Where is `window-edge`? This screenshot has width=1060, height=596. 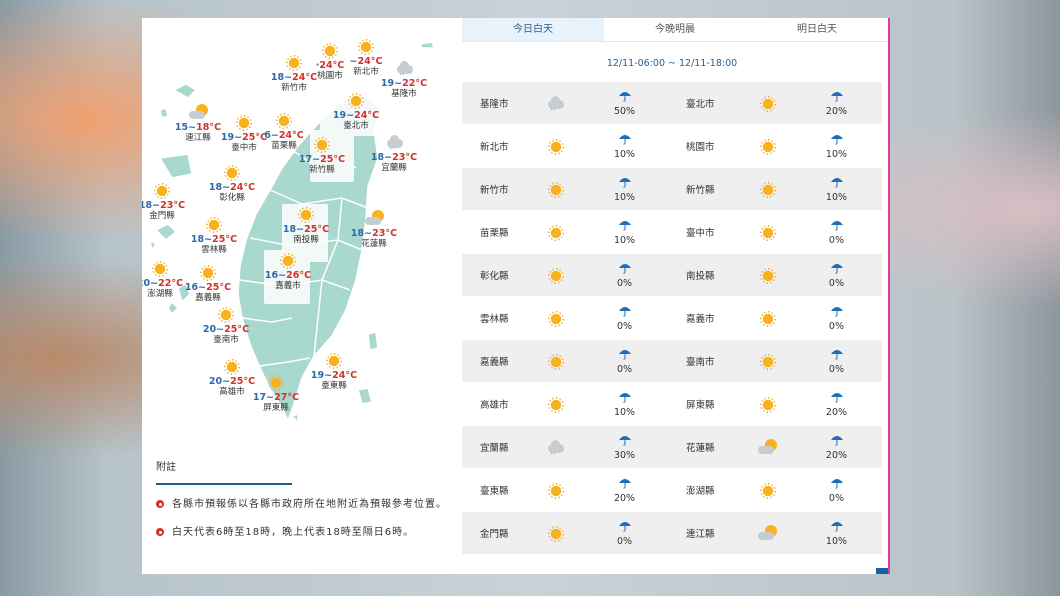 window-edge is located at coordinates (889, 296).